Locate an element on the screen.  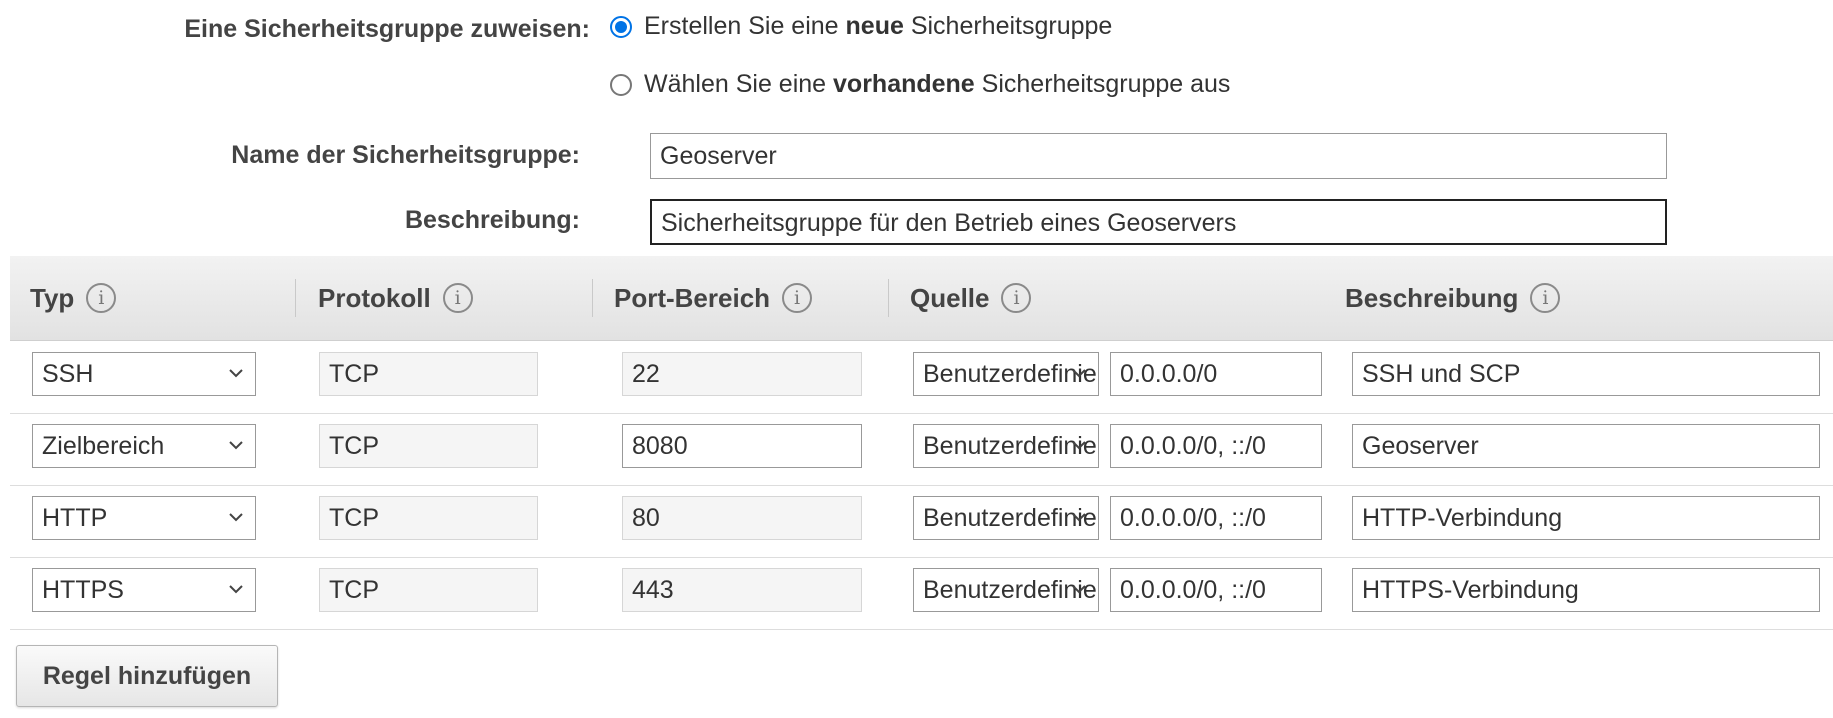
port-range-field: 8080 is located at coordinates (742, 446).